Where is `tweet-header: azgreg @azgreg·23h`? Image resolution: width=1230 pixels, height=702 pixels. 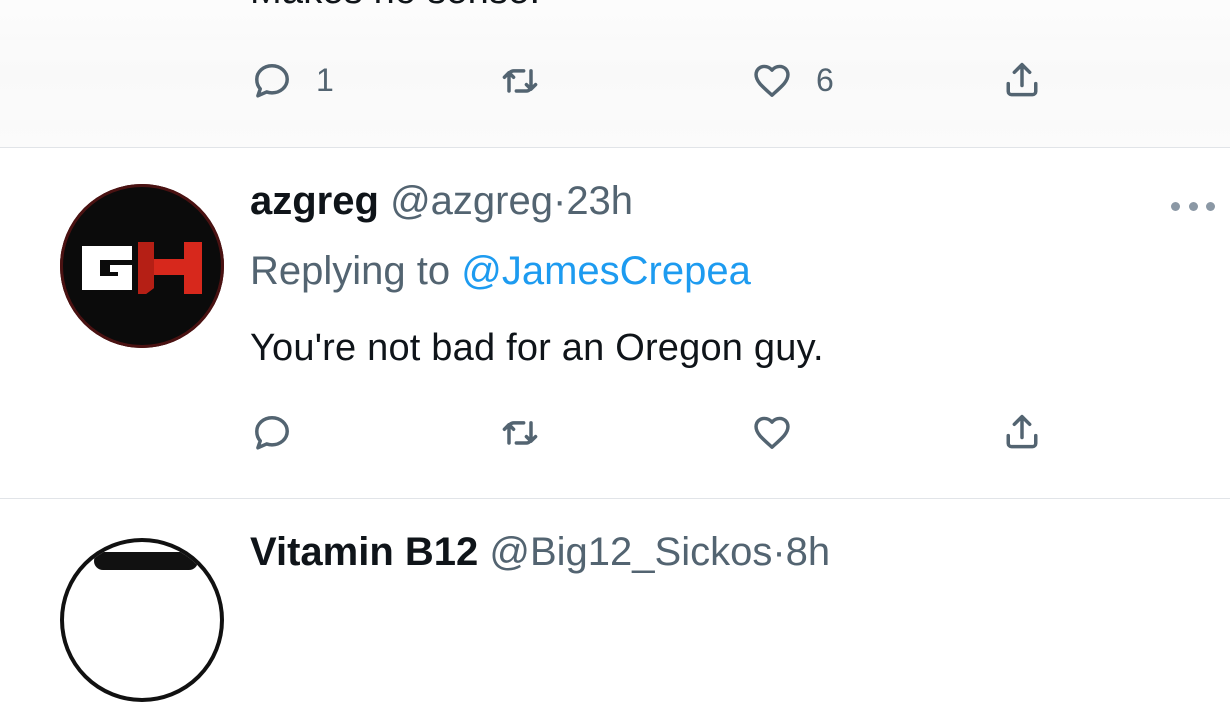
tweet-header: azgreg @azgreg·23h is located at coordinates (441, 201).